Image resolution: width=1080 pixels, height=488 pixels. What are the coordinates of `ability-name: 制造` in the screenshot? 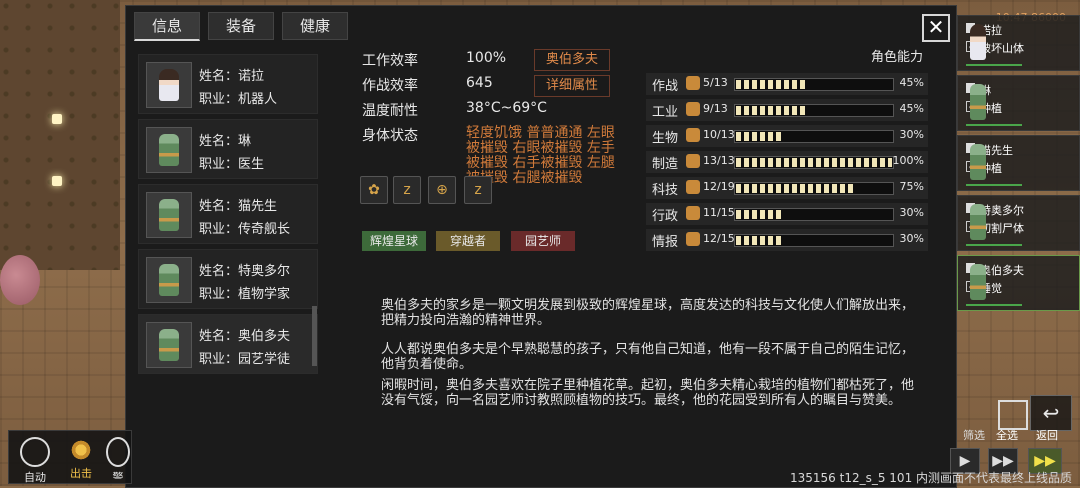 It's located at (665, 164).